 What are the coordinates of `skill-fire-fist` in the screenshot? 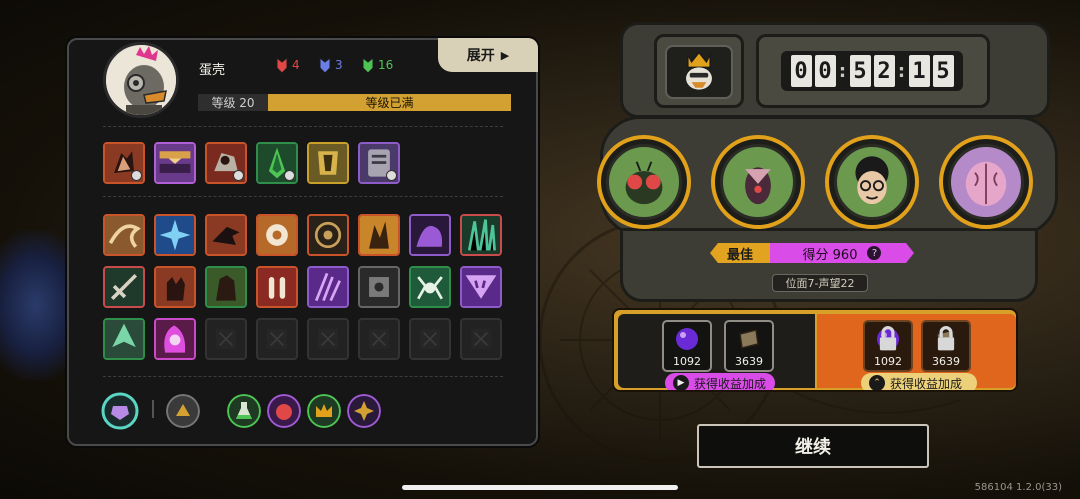 It's located at (175, 339).